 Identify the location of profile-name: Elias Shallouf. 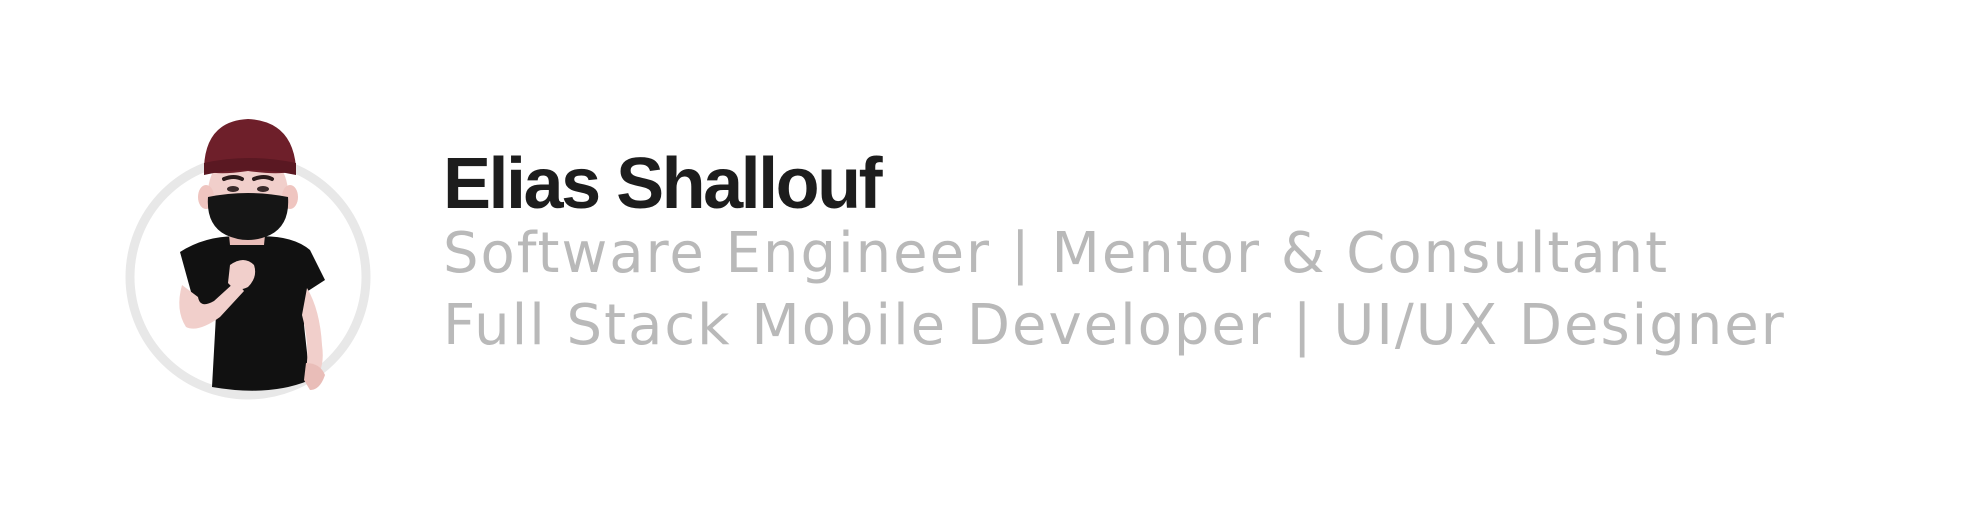
(663, 184).